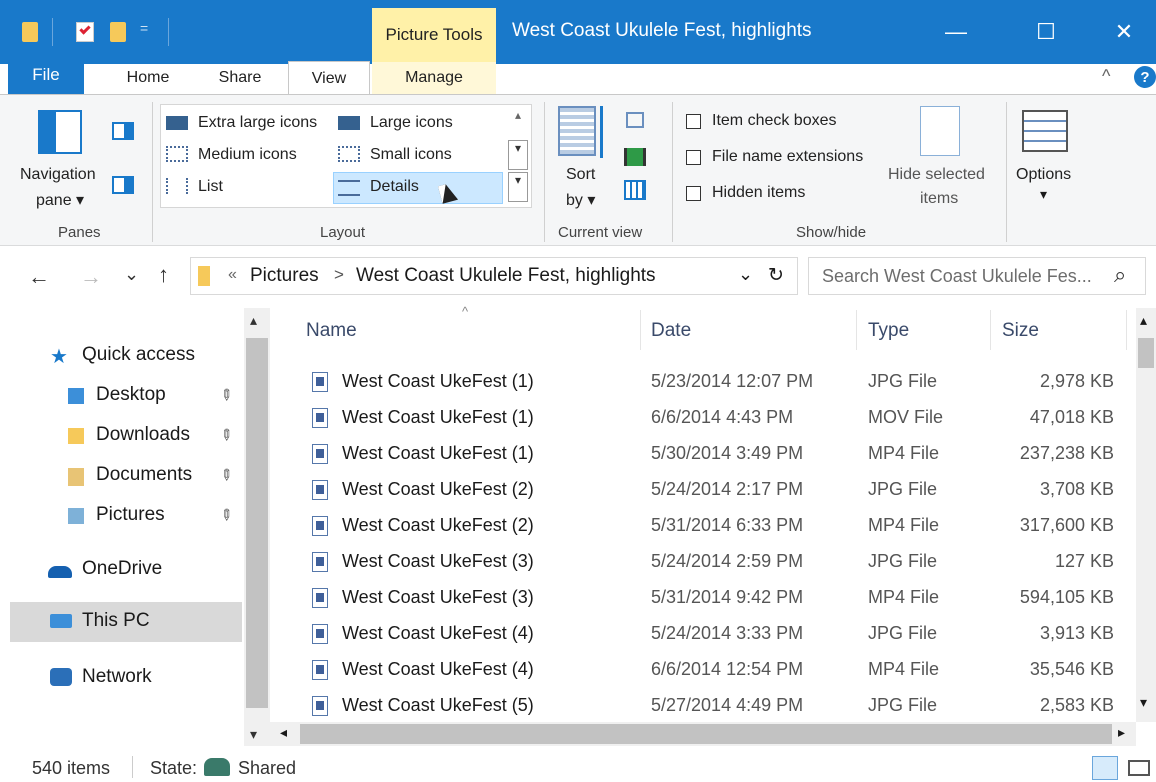  Describe the element at coordinates (1020, 331) in the screenshot. I see `column-header-size: Size` at that location.